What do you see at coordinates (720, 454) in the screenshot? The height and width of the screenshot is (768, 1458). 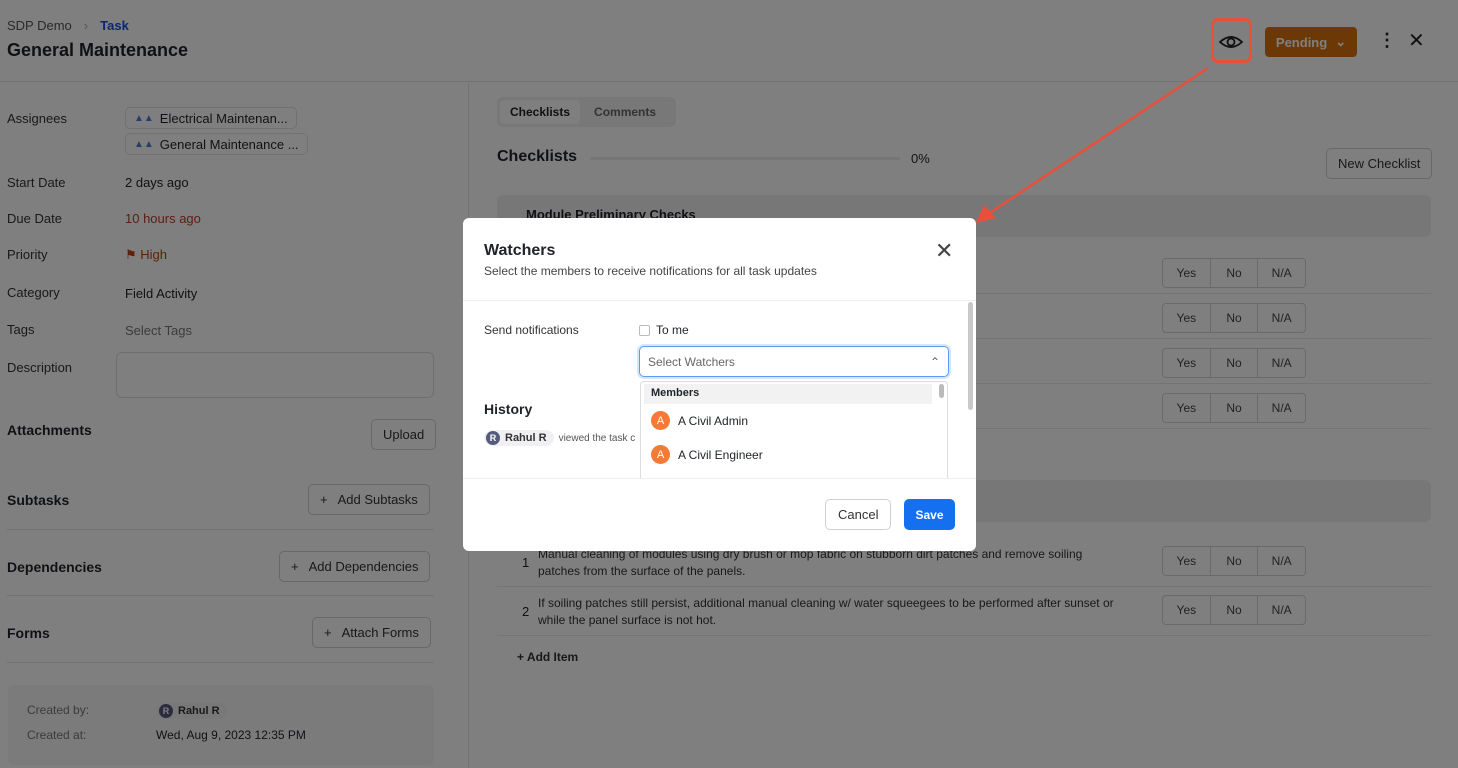 I see `member-name: A Civil Engineer` at bounding box center [720, 454].